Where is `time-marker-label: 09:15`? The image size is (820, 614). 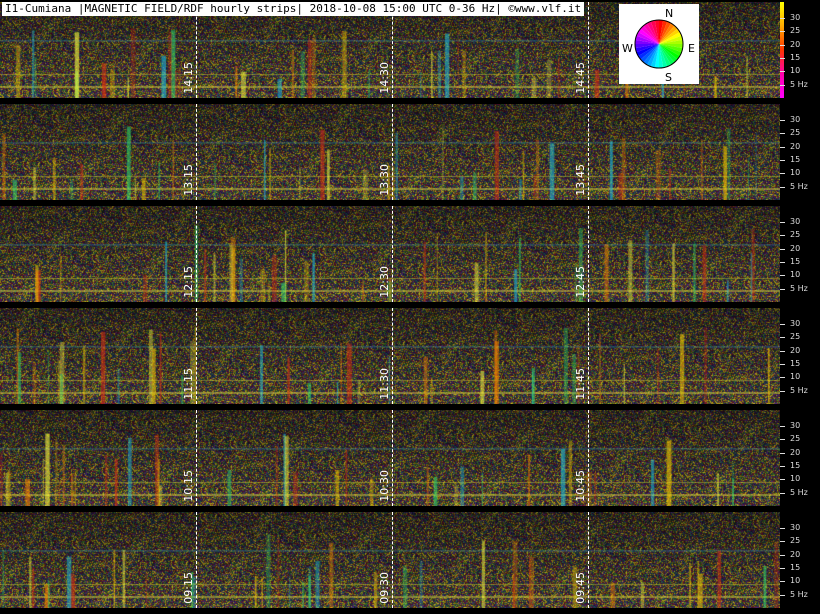
time-marker-label: 09:15 is located at coordinates (188, 588).